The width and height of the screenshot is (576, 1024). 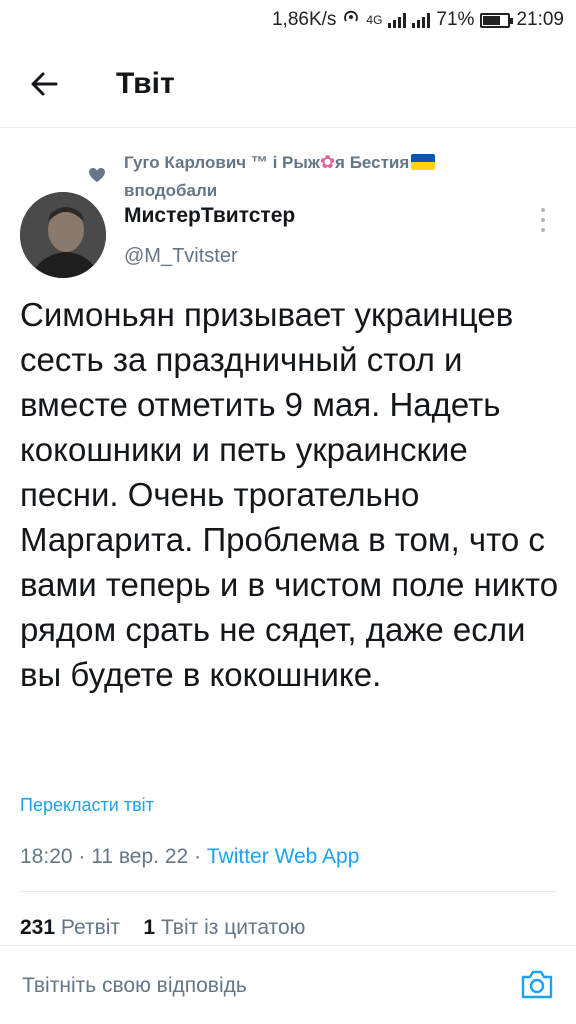 I want to click on hotspot-icon, so click(x=351, y=20).